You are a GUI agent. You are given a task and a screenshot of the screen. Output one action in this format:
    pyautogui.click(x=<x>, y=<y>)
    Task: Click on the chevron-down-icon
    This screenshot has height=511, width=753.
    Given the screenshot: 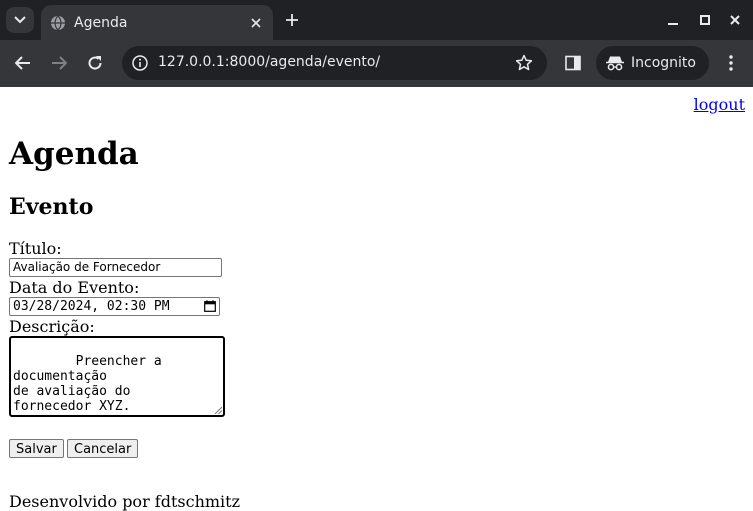 What is the action you would take?
    pyautogui.click(x=20, y=20)
    